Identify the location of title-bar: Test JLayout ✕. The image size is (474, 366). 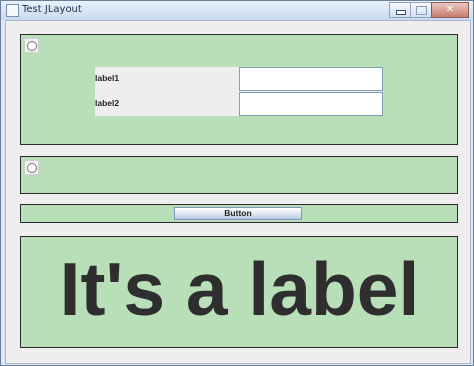
(237, 10).